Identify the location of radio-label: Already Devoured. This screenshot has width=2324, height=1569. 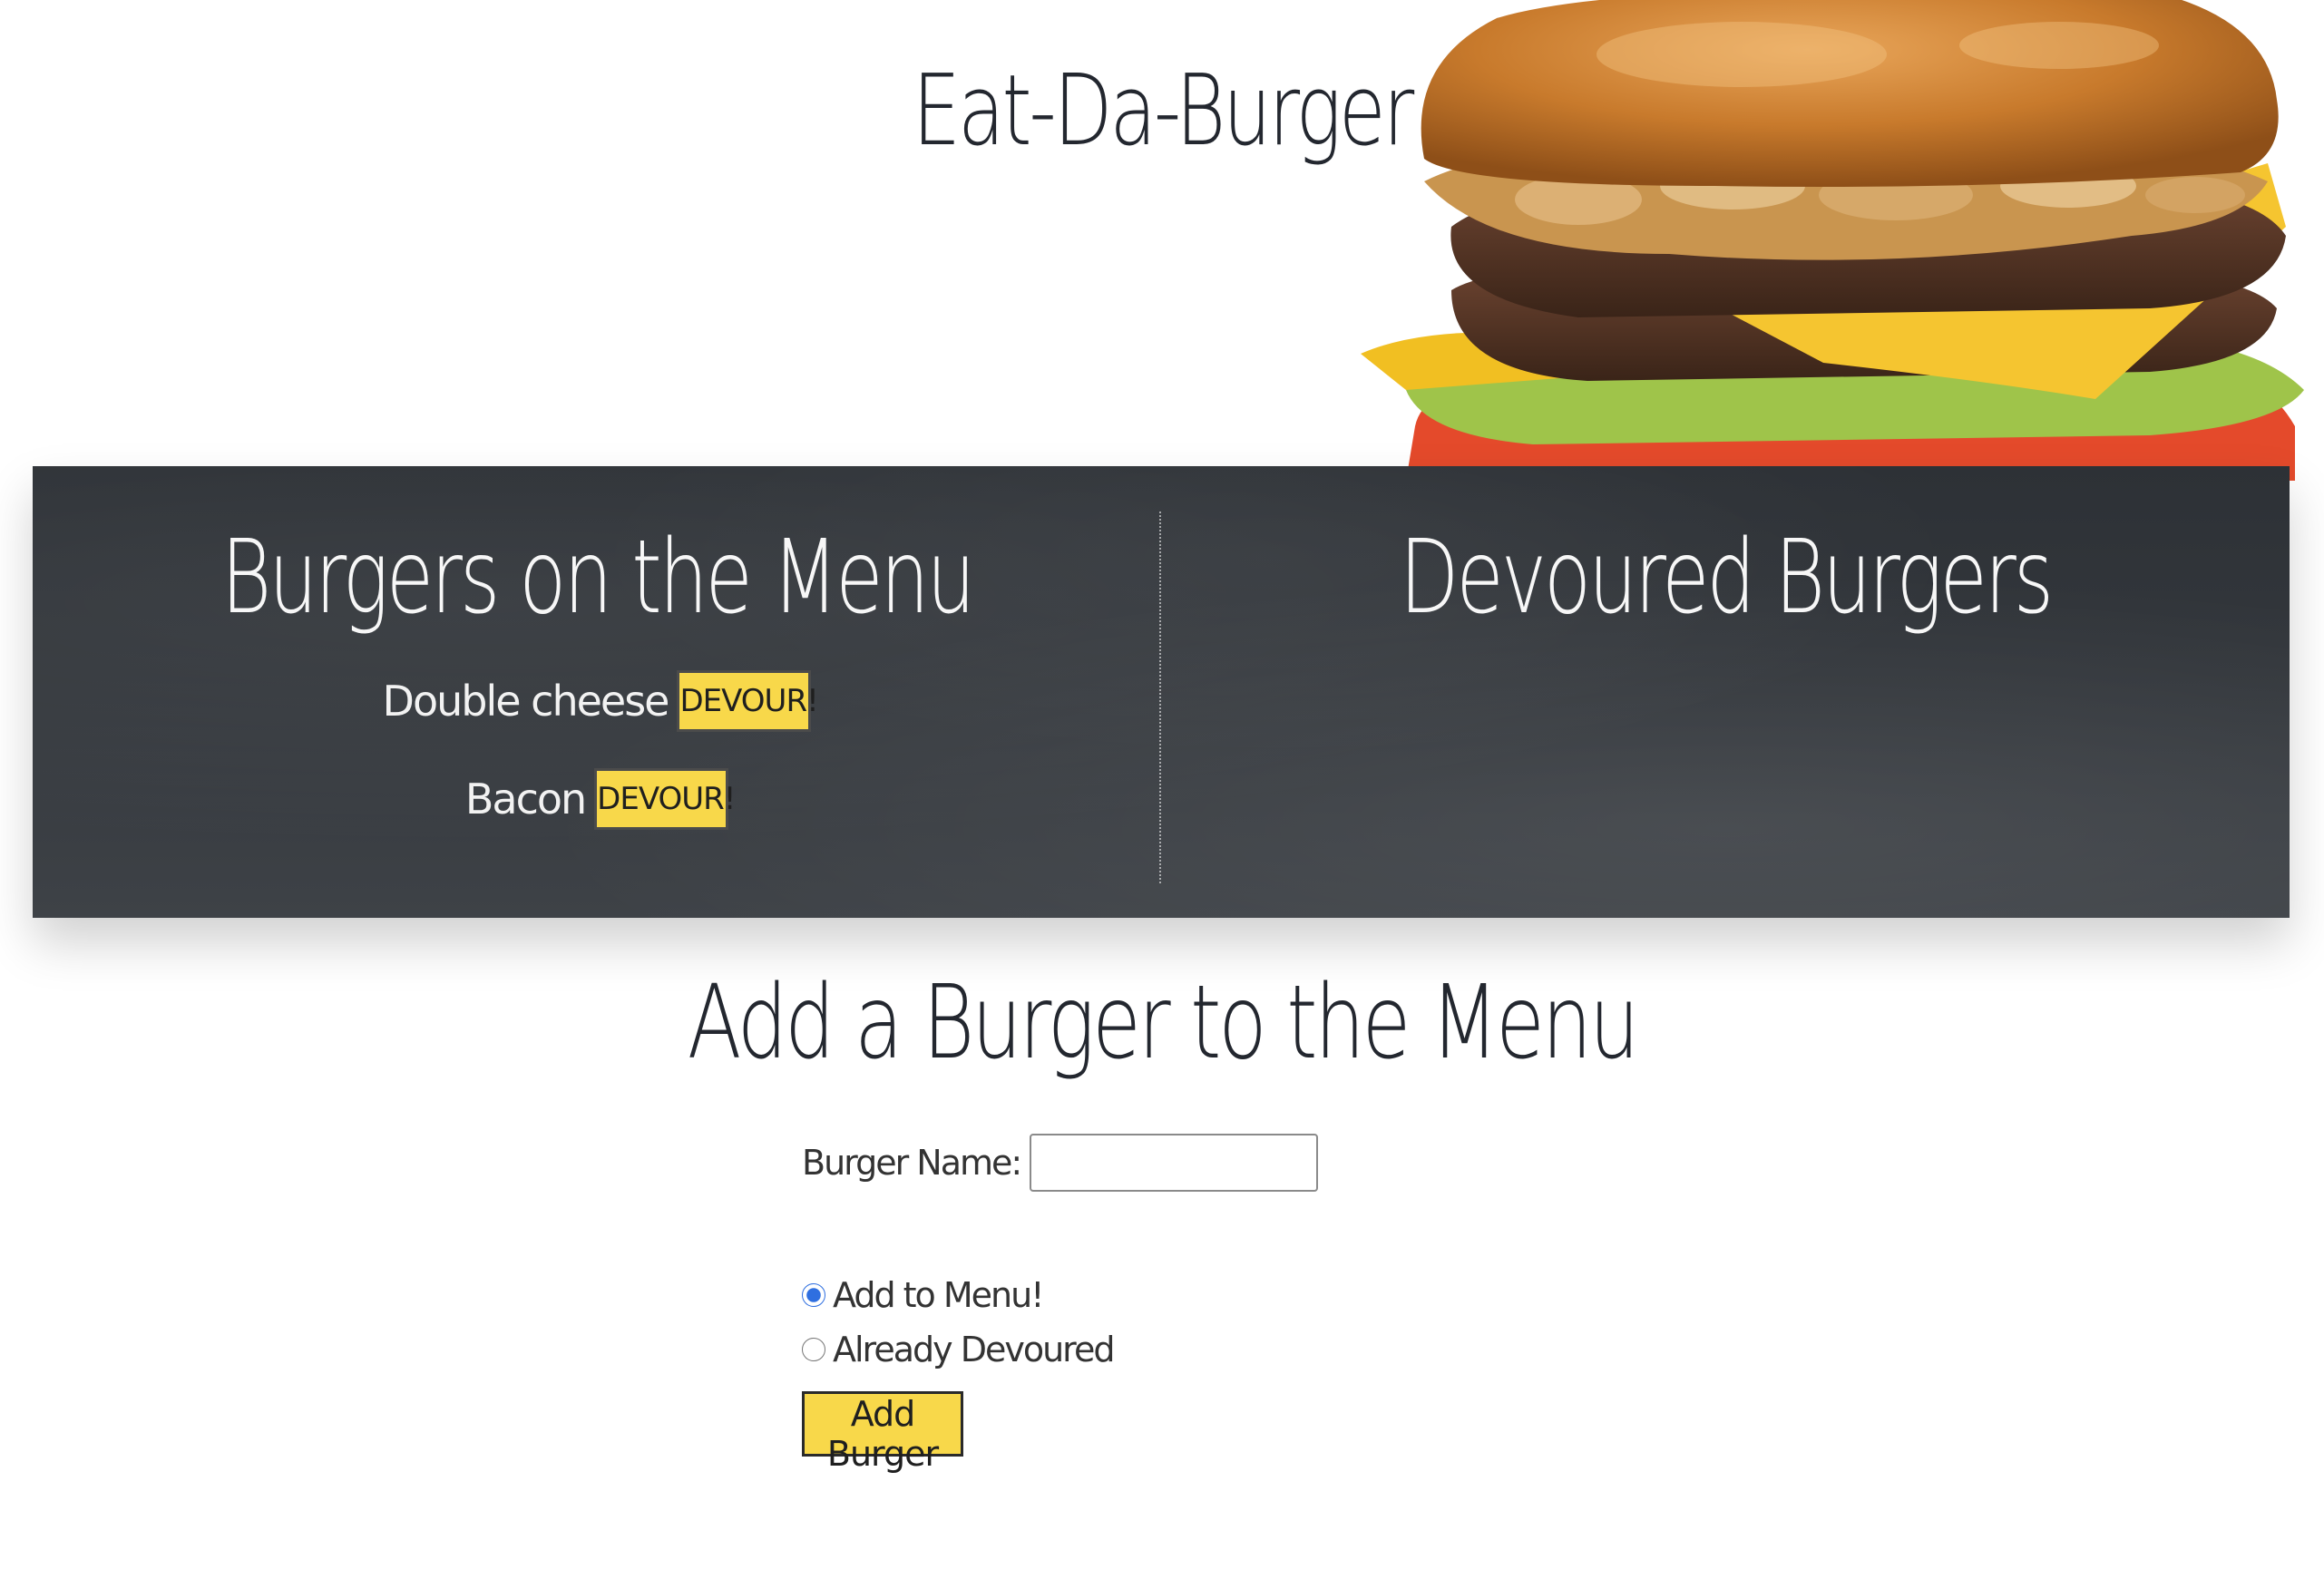
(974, 1349).